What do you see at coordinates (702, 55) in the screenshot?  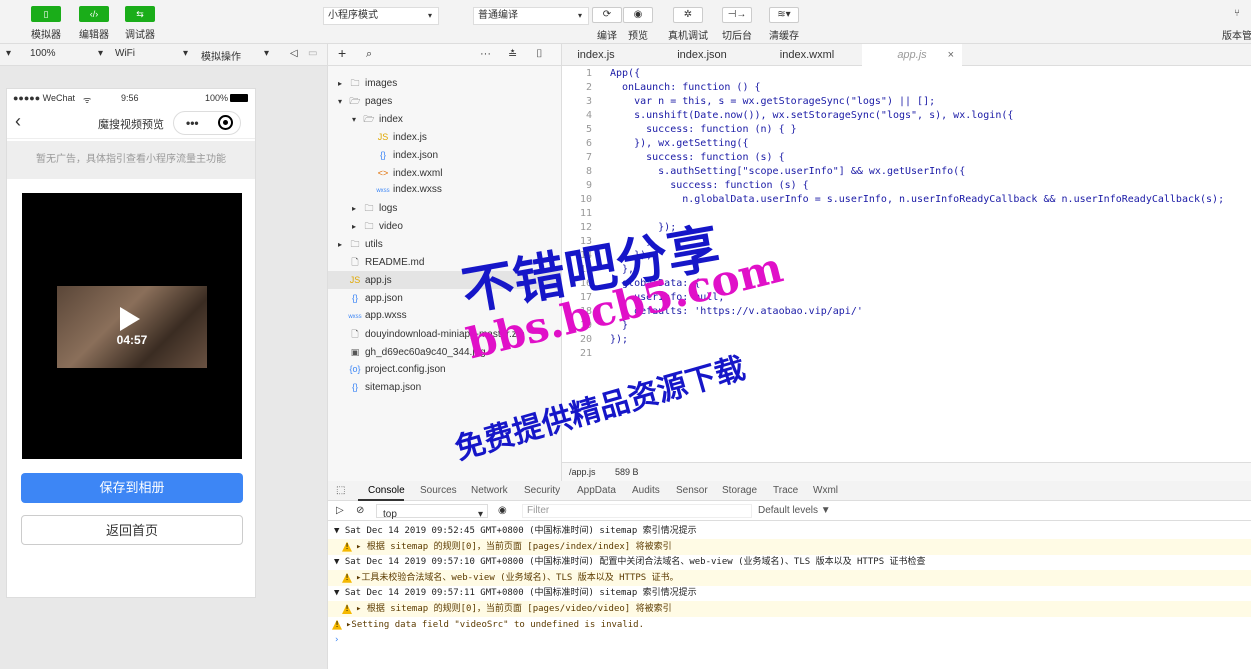 I see `tab-index-json: index.json` at bounding box center [702, 55].